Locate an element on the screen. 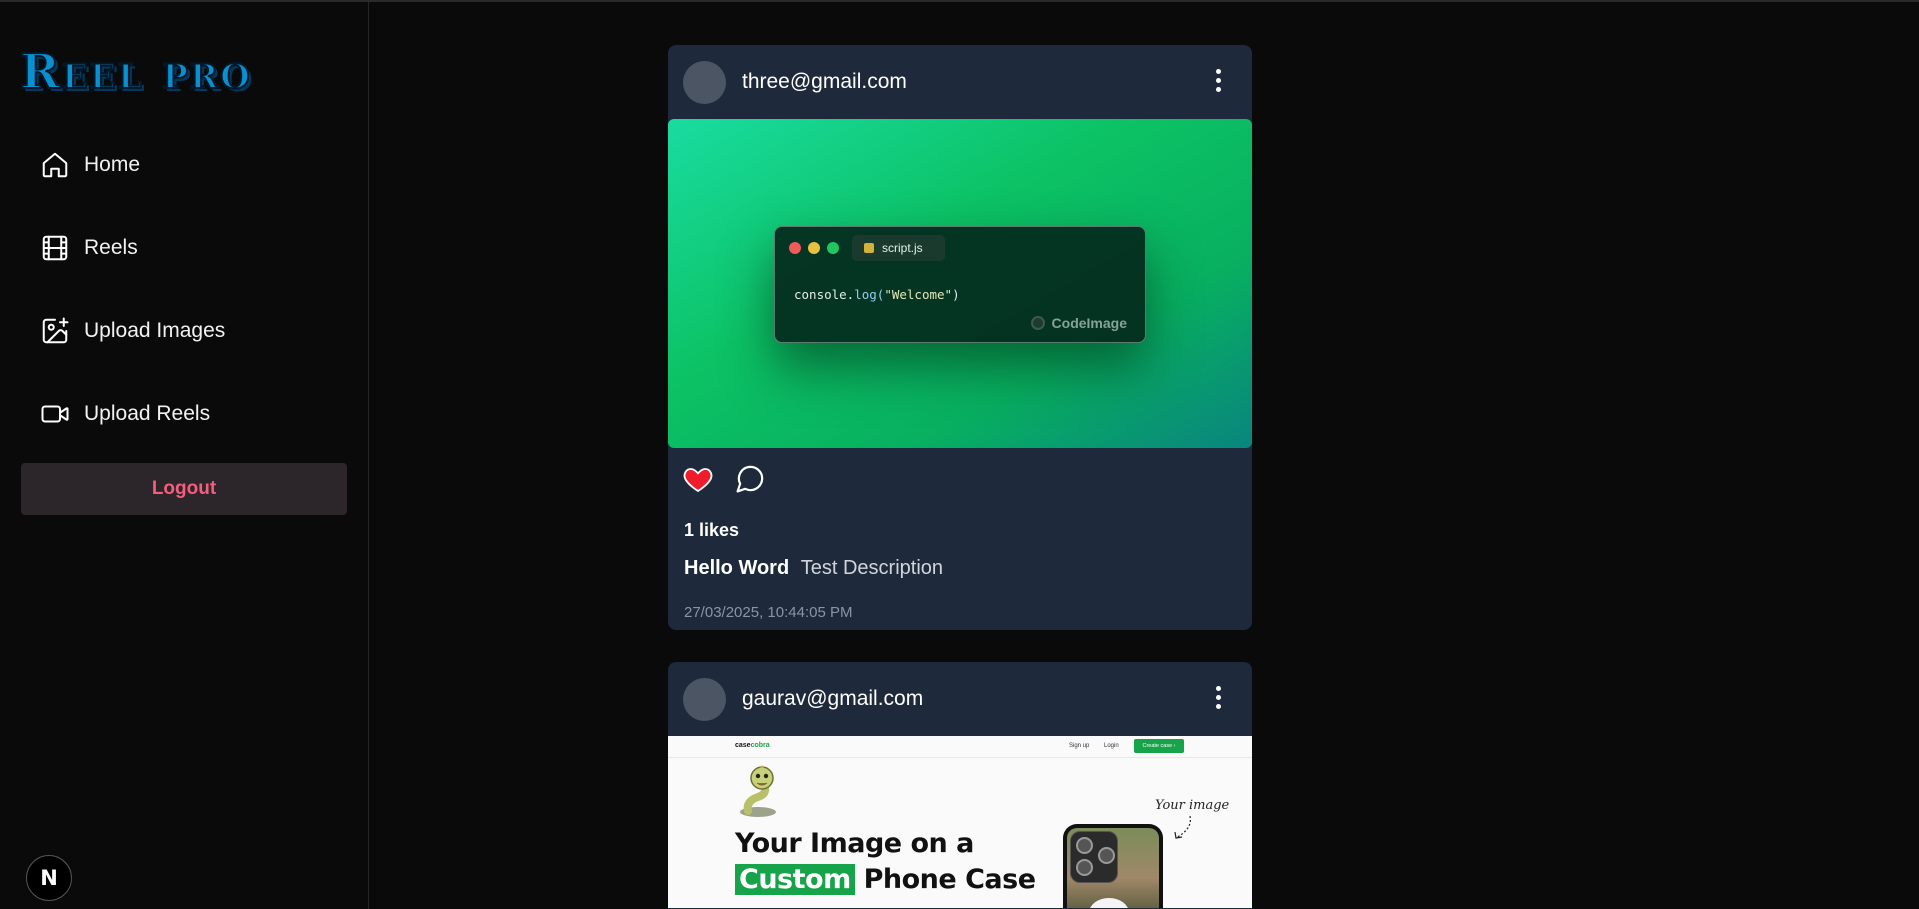 The width and height of the screenshot is (1919, 909). comment-icon is located at coordinates (750, 478).